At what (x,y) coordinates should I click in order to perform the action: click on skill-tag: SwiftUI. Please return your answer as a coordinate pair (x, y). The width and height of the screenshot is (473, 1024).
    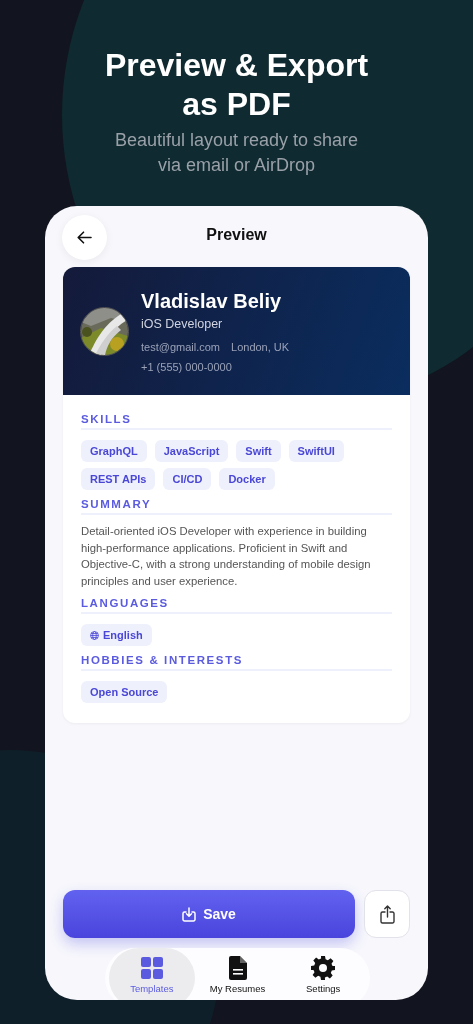
    Looking at the image, I should click on (316, 451).